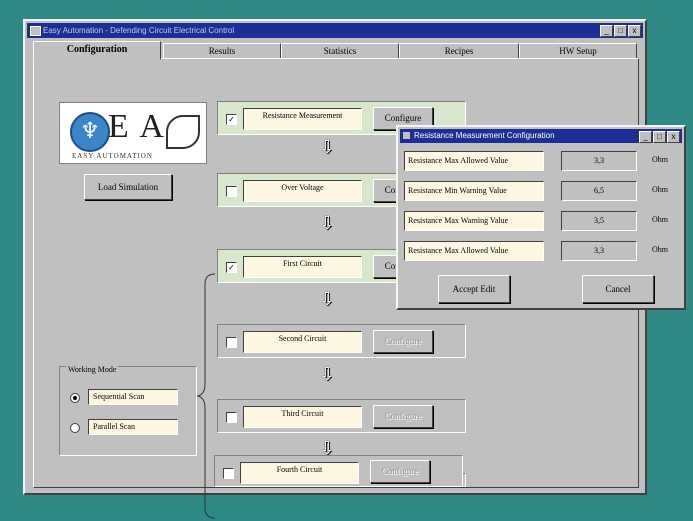 This screenshot has width=693, height=521. I want to click on circuit-name: First Circuit, so click(302, 267).